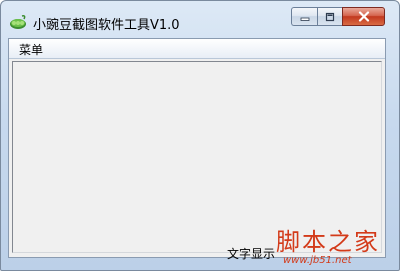 This screenshot has height=273, width=402. Describe the element at coordinates (18, 22) in the screenshot. I see `app-icon` at that location.